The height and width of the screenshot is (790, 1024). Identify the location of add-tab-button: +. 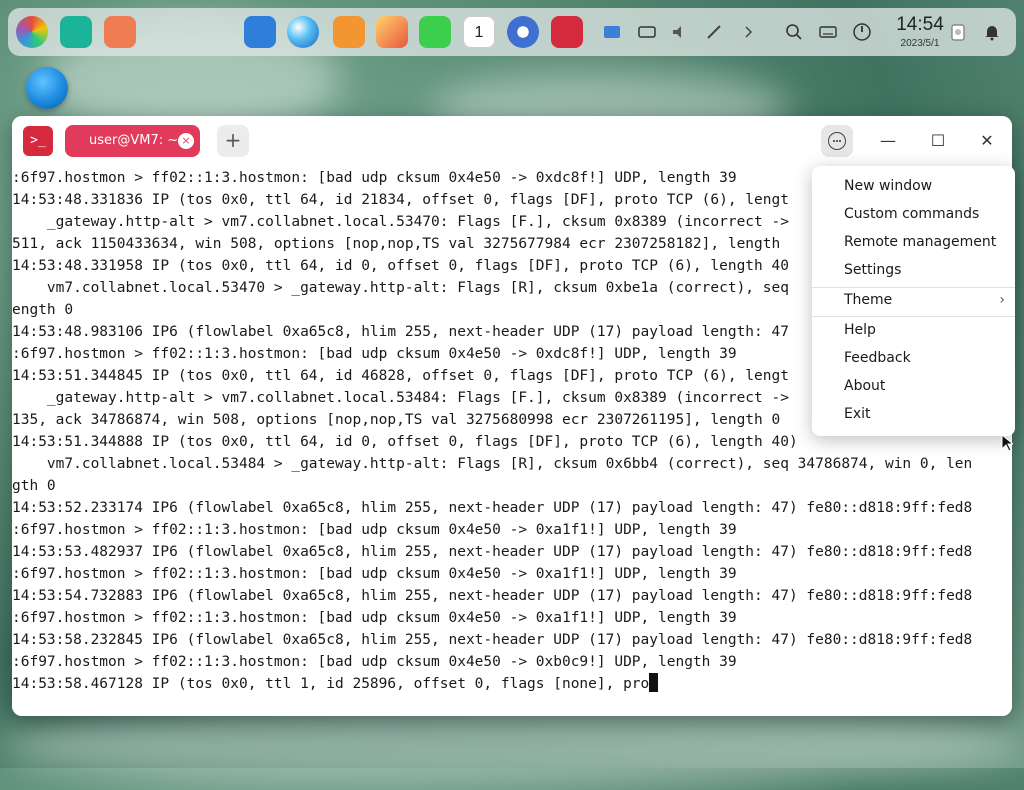
(233, 141).